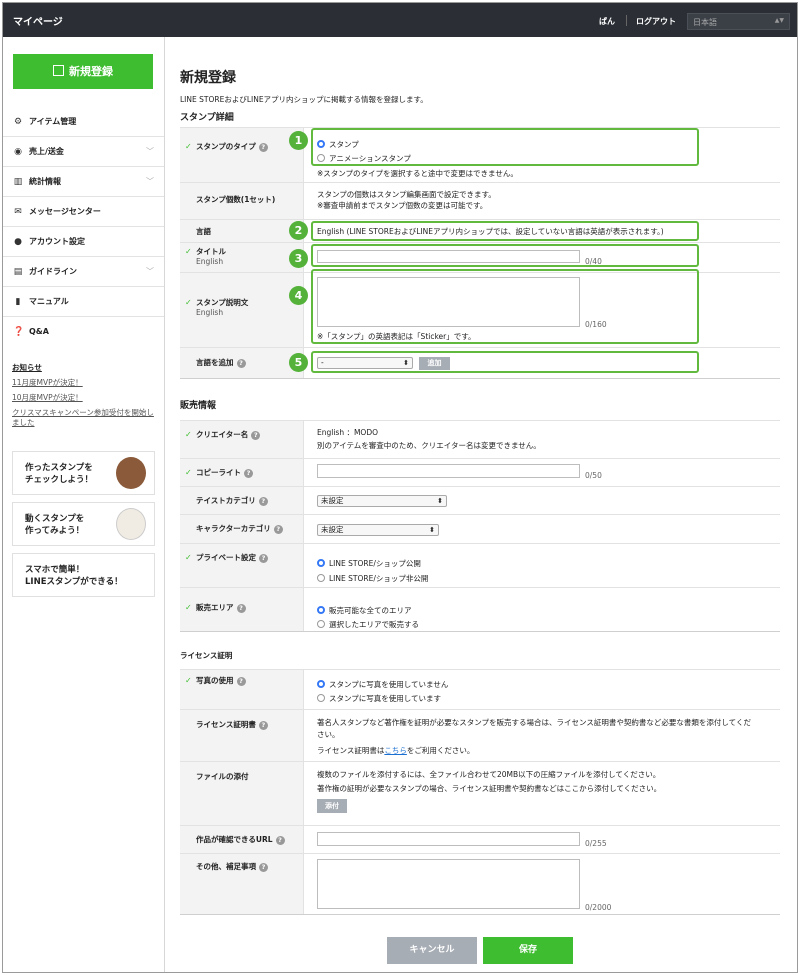 The image size is (800, 975). I want to click on sidebar-item-sales: ◉ 売上/送金 ﹀, so click(83, 152).